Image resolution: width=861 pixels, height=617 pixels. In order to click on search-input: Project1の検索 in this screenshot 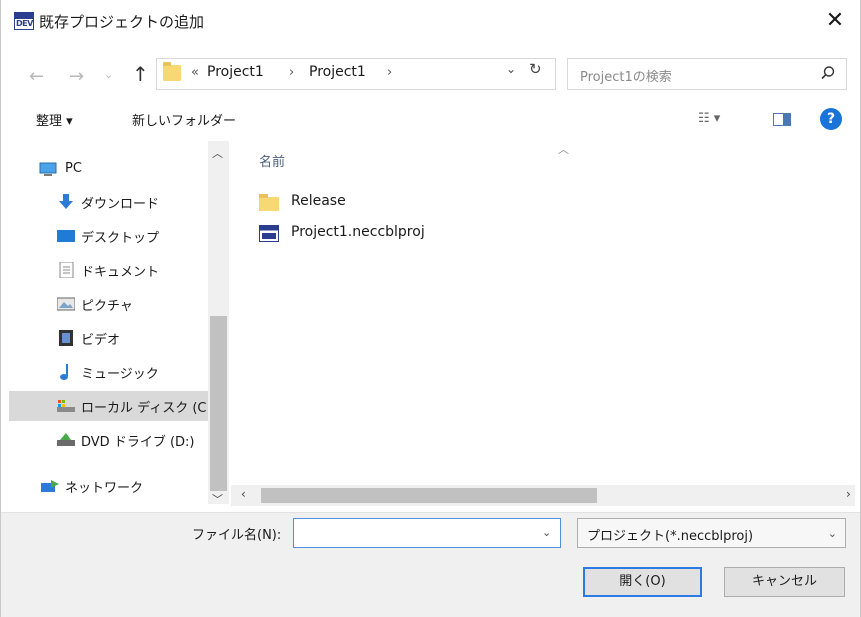, I will do `click(707, 74)`.